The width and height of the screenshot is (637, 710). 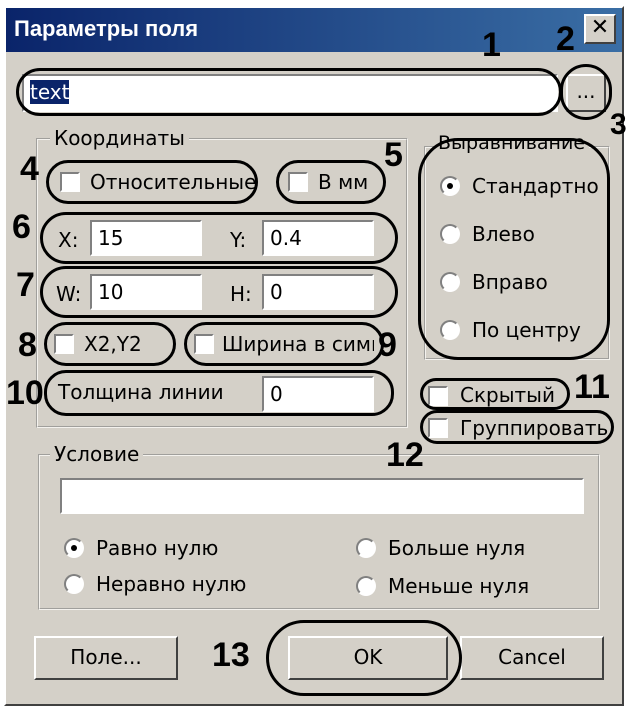 What do you see at coordinates (27, 345) in the screenshot?
I see `callout-number-8: 8` at bounding box center [27, 345].